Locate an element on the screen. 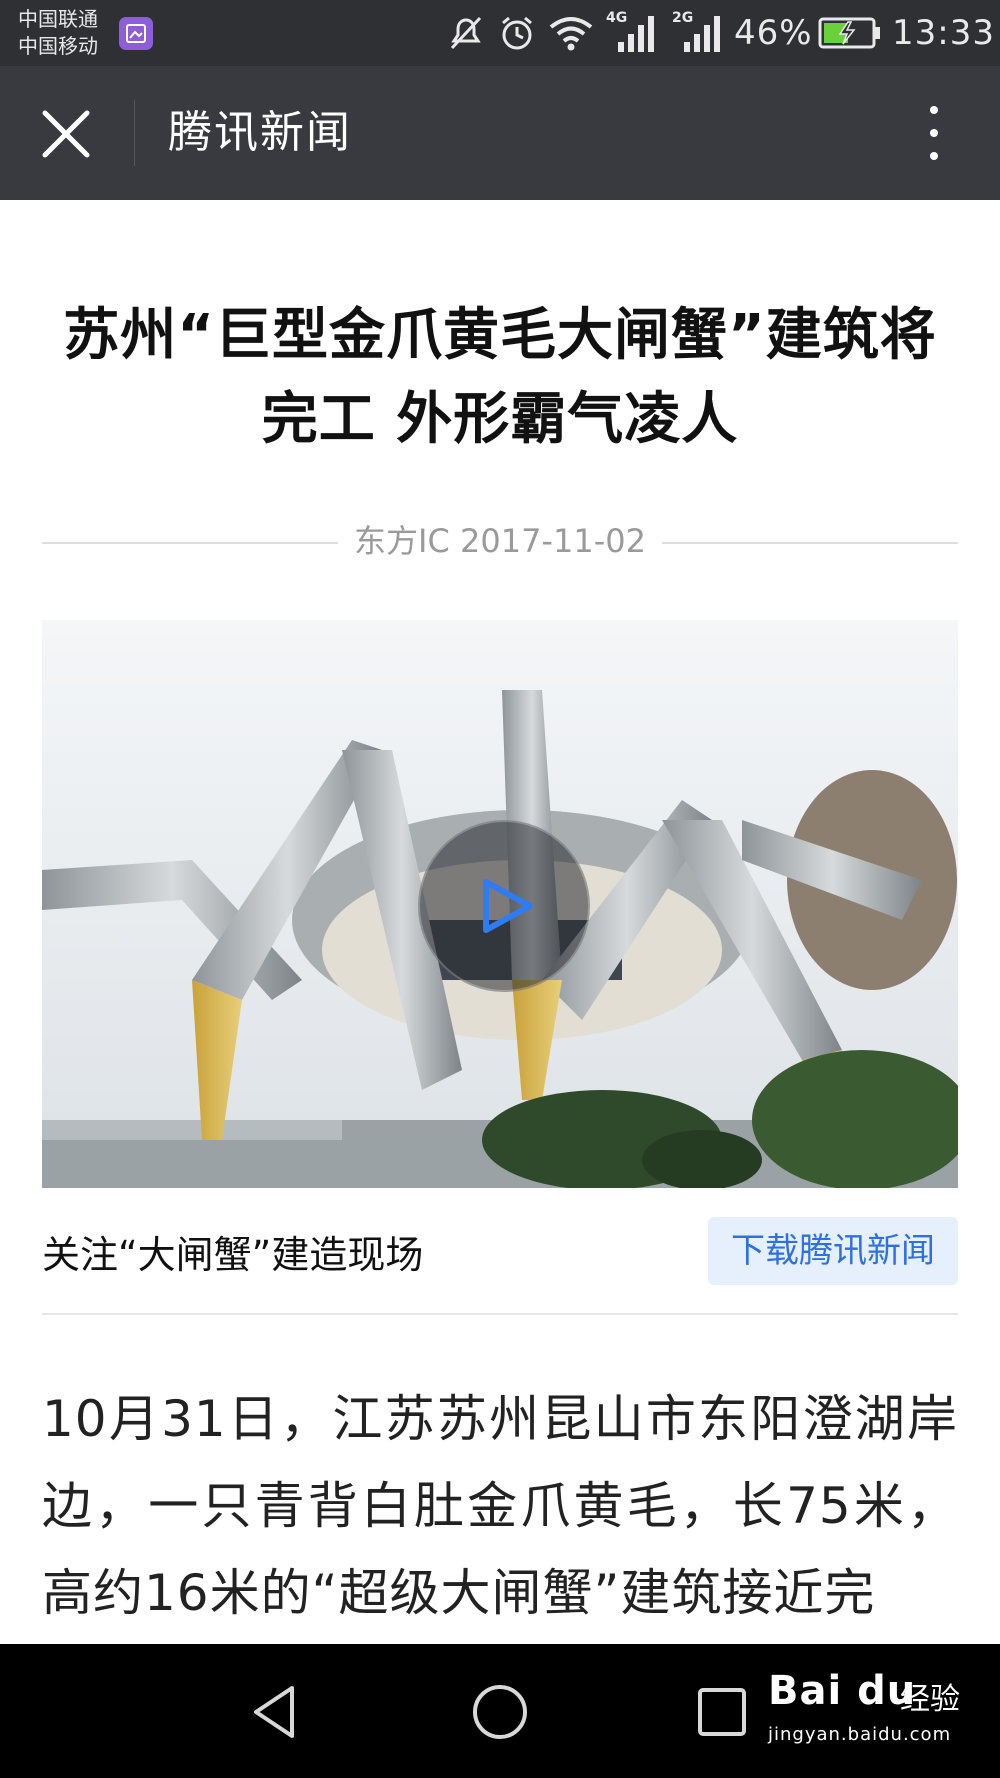  home-button is located at coordinates (500, 1712).